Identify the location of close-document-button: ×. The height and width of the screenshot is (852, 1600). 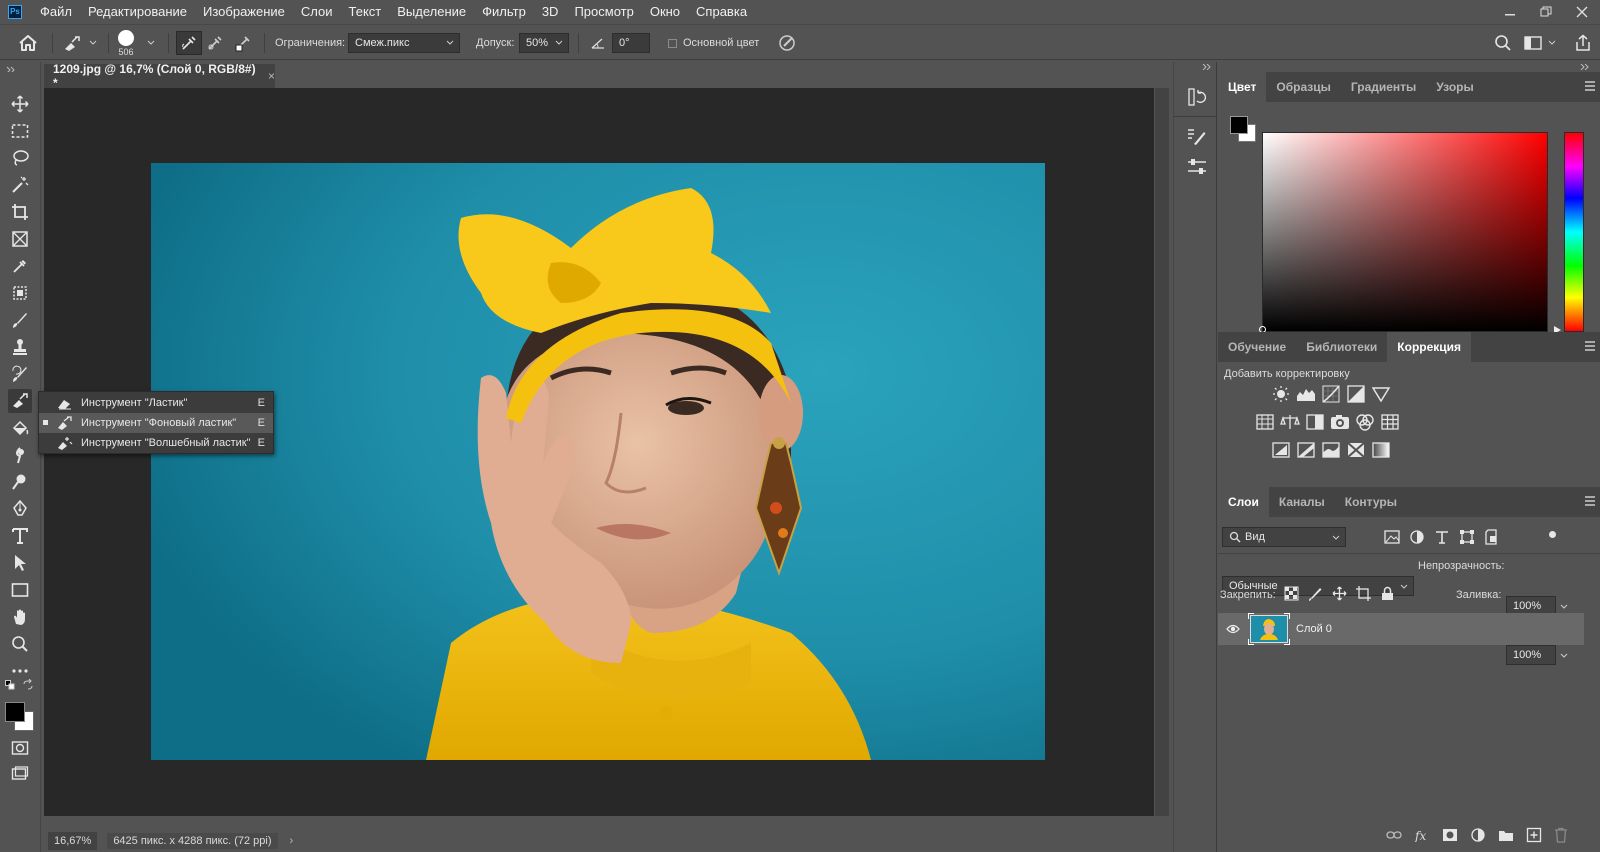
(271, 76).